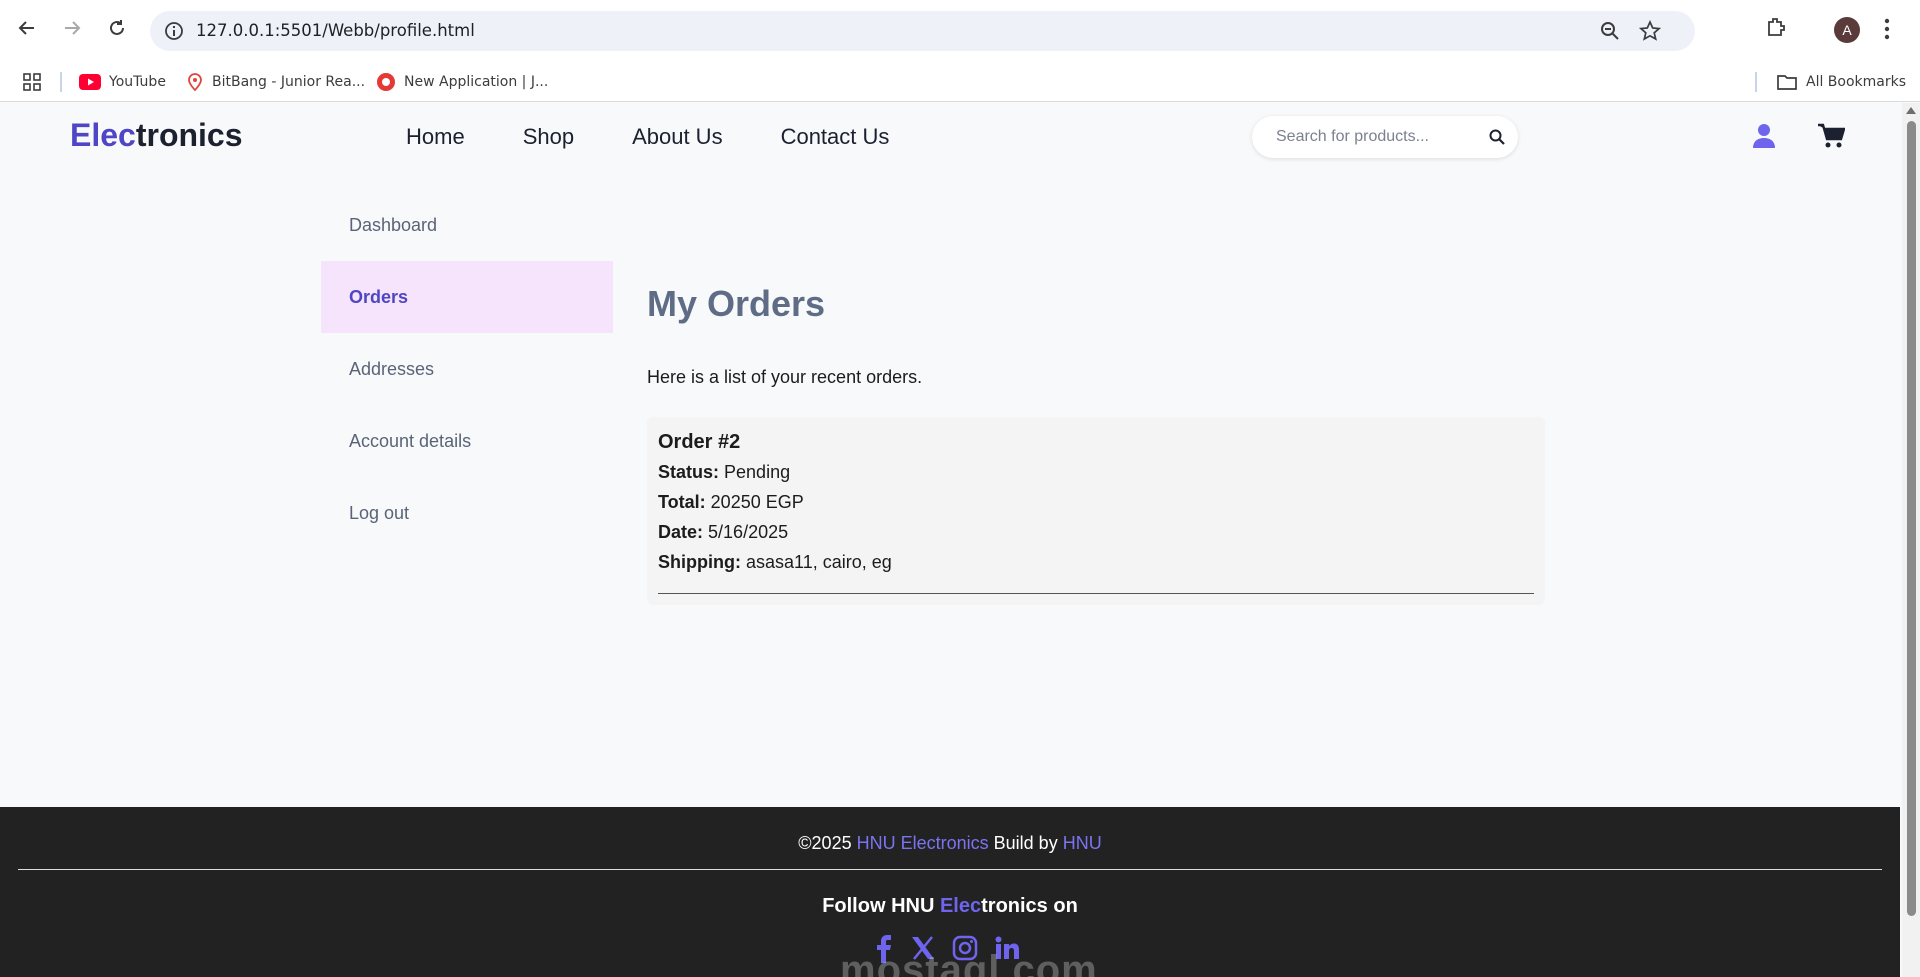 Image resolution: width=1920 pixels, height=977 pixels. I want to click on arrow-right-icon, so click(73, 28).